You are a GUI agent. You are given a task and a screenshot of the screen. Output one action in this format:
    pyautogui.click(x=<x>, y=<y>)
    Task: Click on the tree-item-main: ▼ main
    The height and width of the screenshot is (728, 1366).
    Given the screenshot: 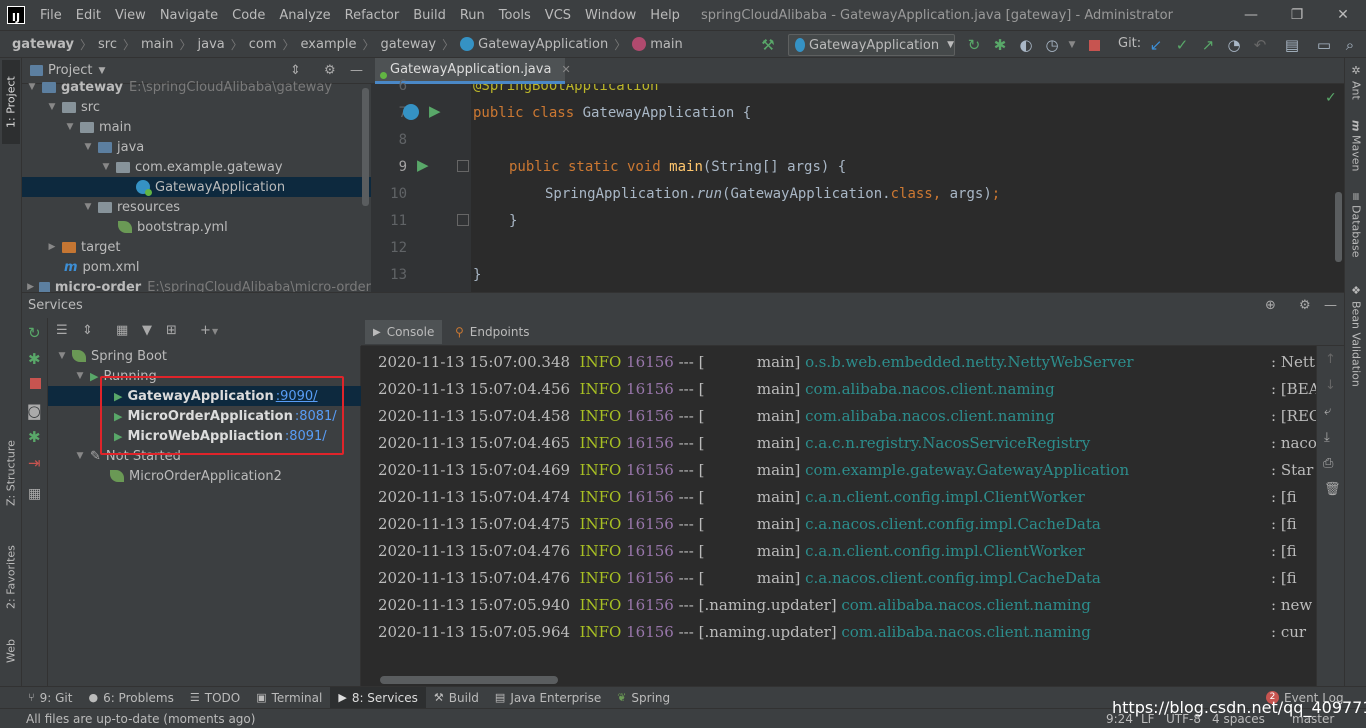 What is the action you would take?
    pyautogui.click(x=196, y=127)
    